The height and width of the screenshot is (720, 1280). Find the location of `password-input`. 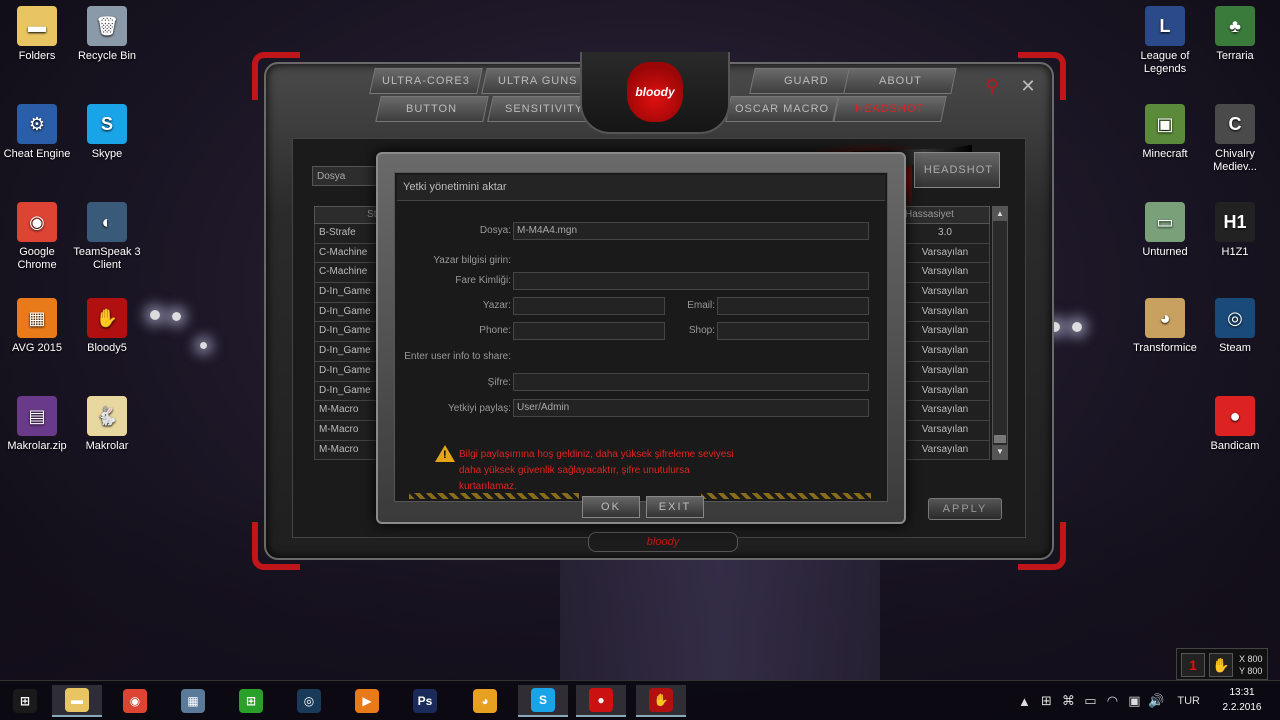

password-input is located at coordinates (691, 382).